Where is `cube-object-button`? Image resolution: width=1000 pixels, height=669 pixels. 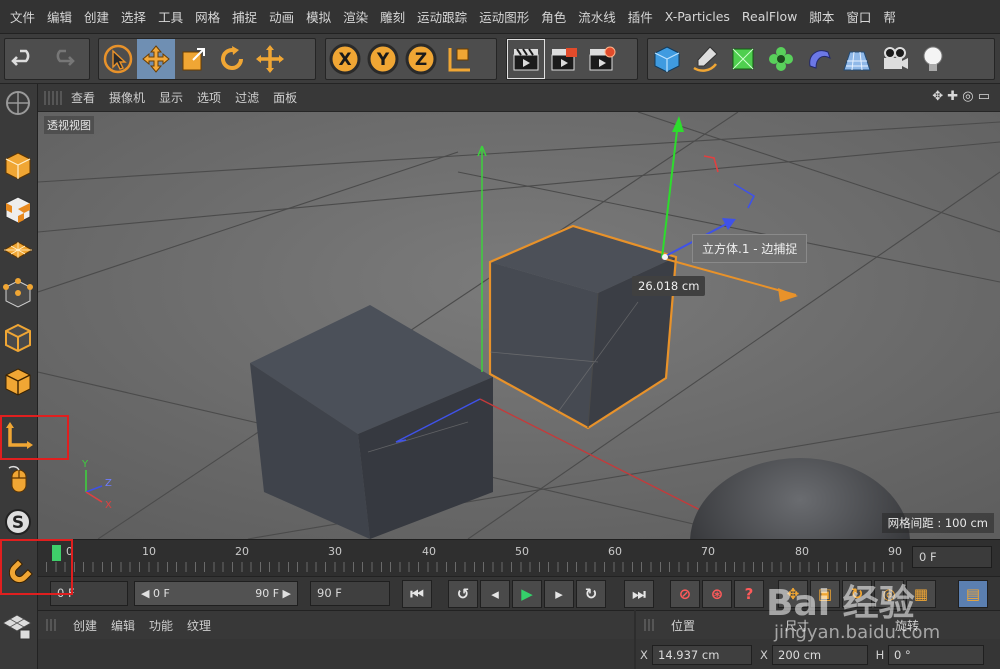
cube-object-button is located at coordinates (667, 59).